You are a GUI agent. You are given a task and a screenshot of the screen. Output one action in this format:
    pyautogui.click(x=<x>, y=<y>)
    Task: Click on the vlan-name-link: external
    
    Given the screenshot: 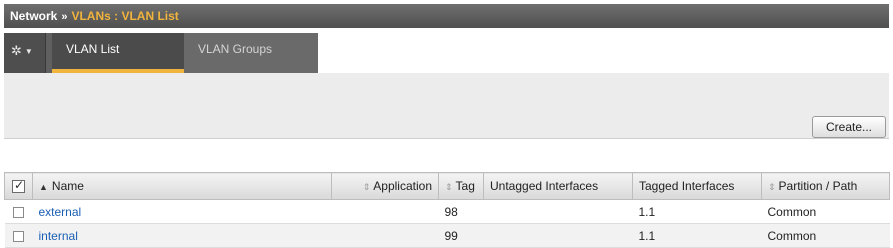 What is the action you would take?
    pyautogui.click(x=60, y=212)
    